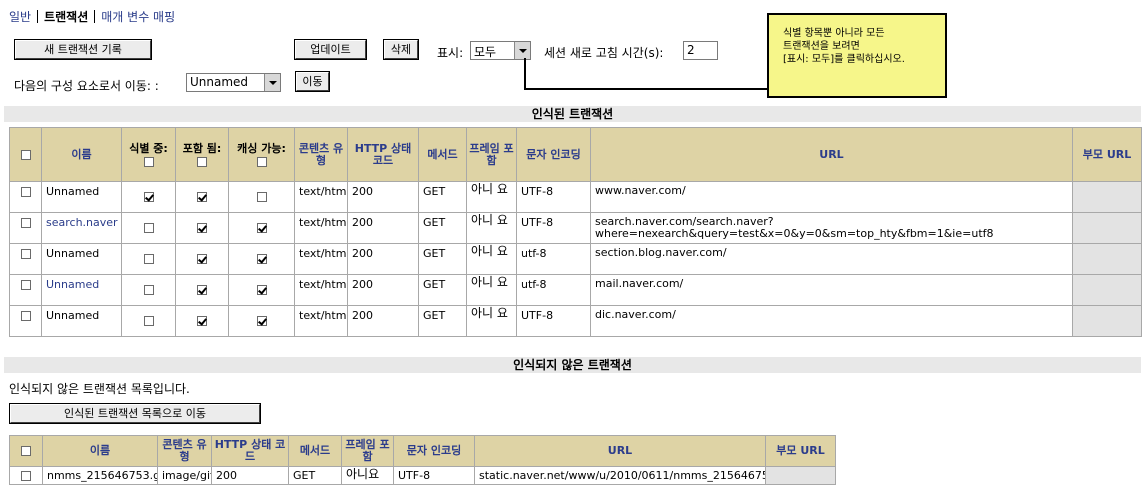 The height and width of the screenshot is (491, 1143). What do you see at coordinates (367, 451) in the screenshot?
I see `column-header-frame-include: 프레임 포함` at bounding box center [367, 451].